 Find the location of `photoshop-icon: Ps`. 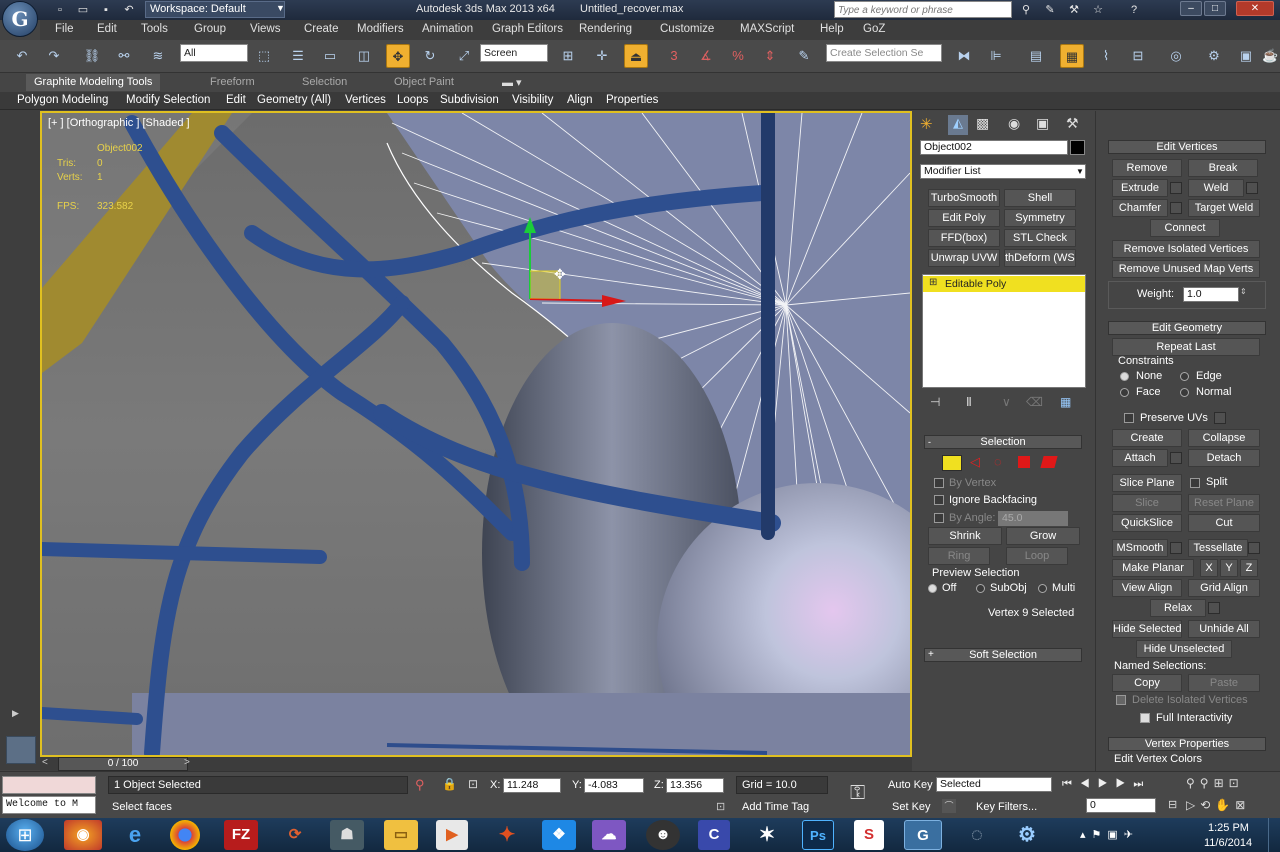

photoshop-icon: Ps is located at coordinates (818, 835).